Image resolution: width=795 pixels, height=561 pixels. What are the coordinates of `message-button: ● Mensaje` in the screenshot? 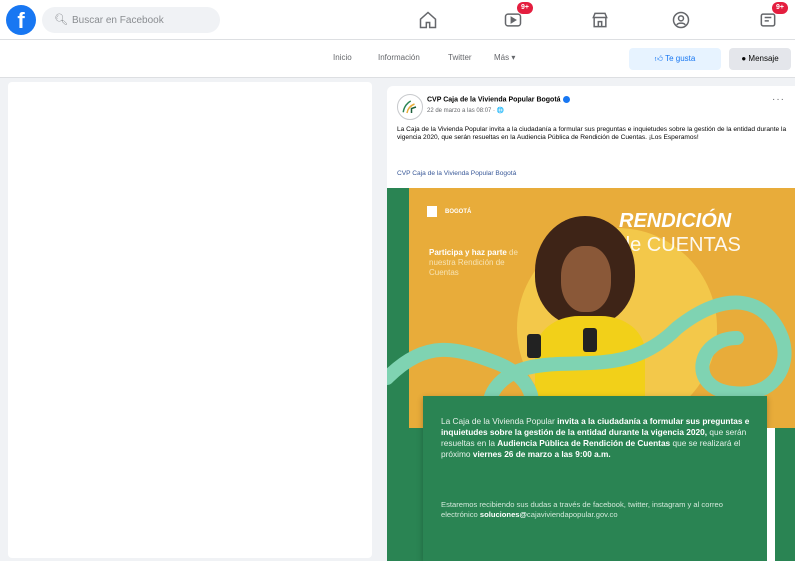 It's located at (760, 59).